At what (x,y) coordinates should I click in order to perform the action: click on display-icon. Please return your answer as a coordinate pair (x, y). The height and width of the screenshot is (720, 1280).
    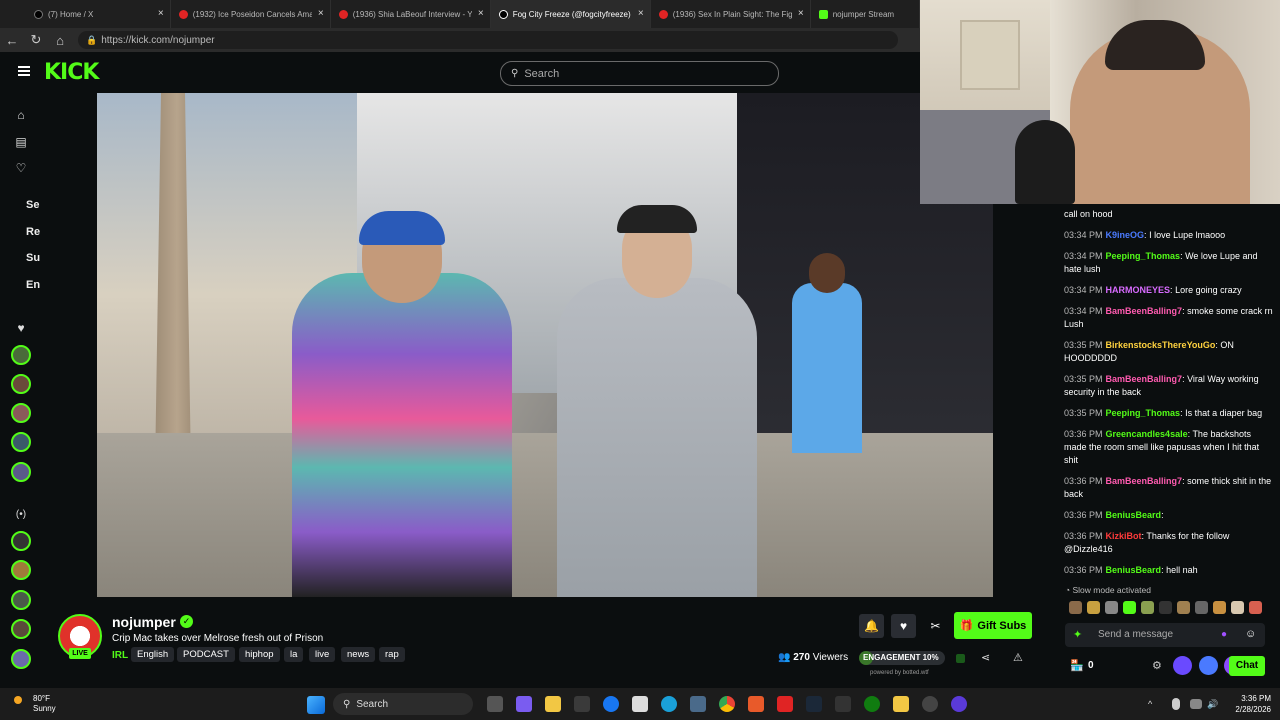
    Looking at the image, I should click on (1196, 704).